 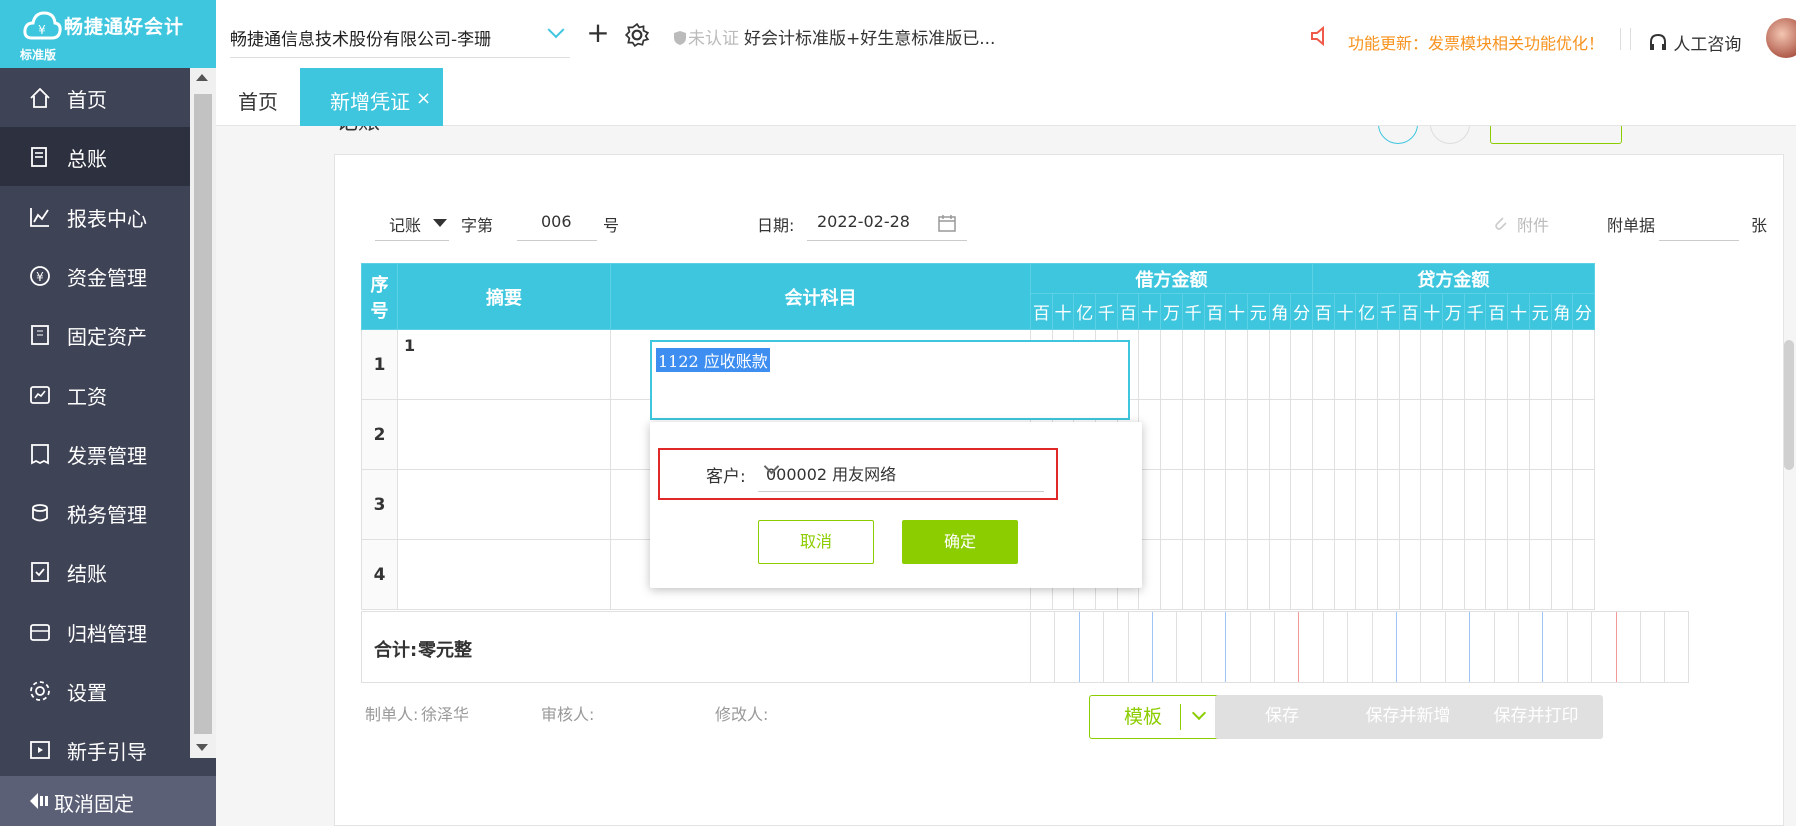 What do you see at coordinates (95, 216) in the screenshot?
I see `sidebar-item-3: 报表中心` at bounding box center [95, 216].